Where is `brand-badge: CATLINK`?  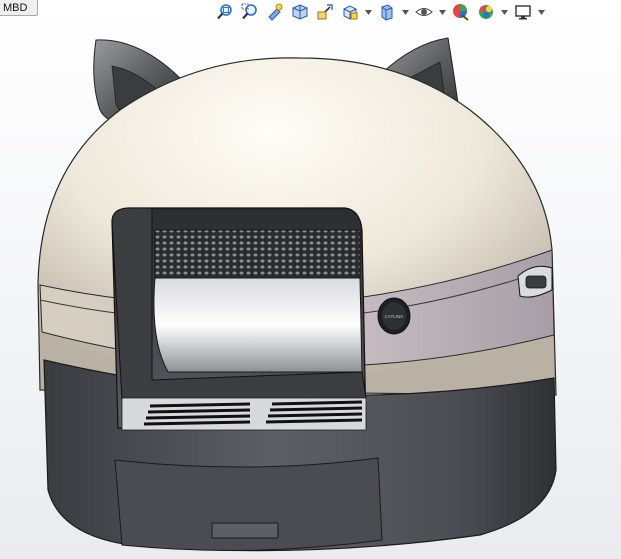 brand-badge: CATLINK is located at coordinates (394, 316).